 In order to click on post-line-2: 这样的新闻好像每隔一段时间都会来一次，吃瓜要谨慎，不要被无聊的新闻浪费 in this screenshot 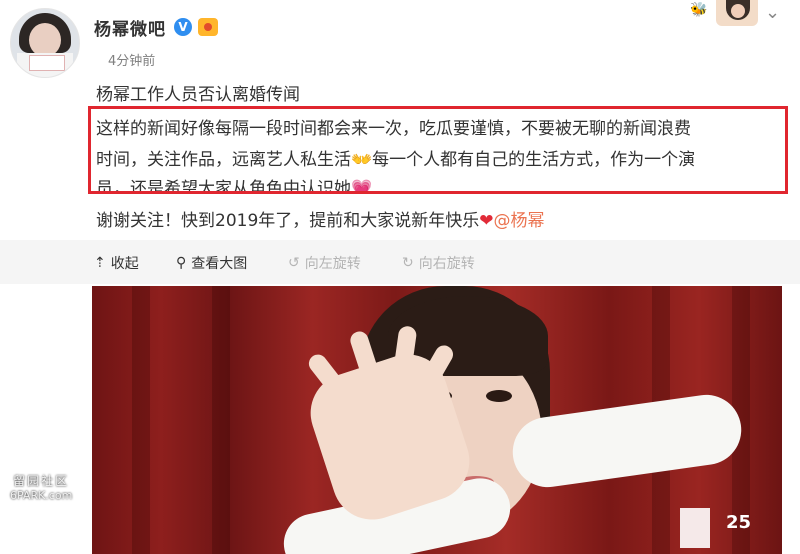, I will do `click(393, 129)`.